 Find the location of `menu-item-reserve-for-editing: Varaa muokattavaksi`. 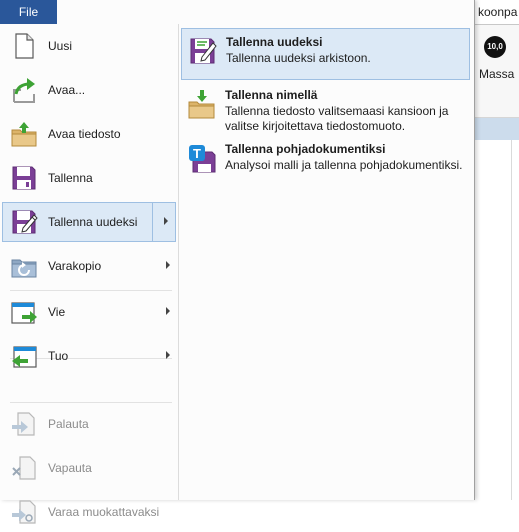

menu-item-reserve-for-editing: Varaa muokattavaksi is located at coordinates (89, 512).